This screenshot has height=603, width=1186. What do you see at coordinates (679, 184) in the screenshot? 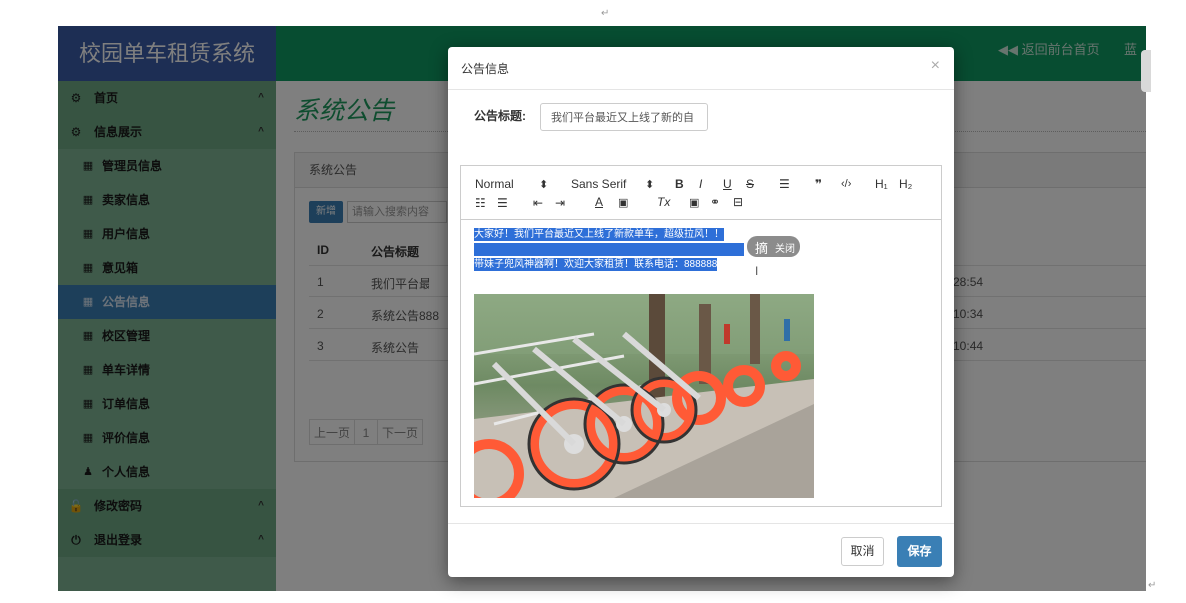
I see `bold-button: B` at bounding box center [679, 184].